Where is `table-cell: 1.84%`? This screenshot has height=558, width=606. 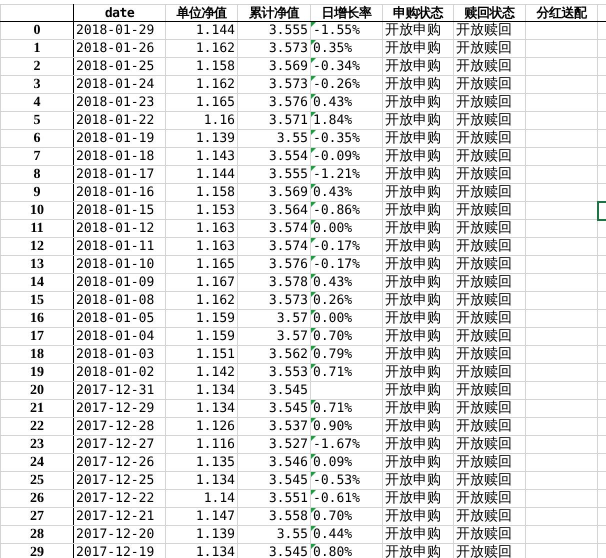
table-cell: 1.84% is located at coordinates (346, 121).